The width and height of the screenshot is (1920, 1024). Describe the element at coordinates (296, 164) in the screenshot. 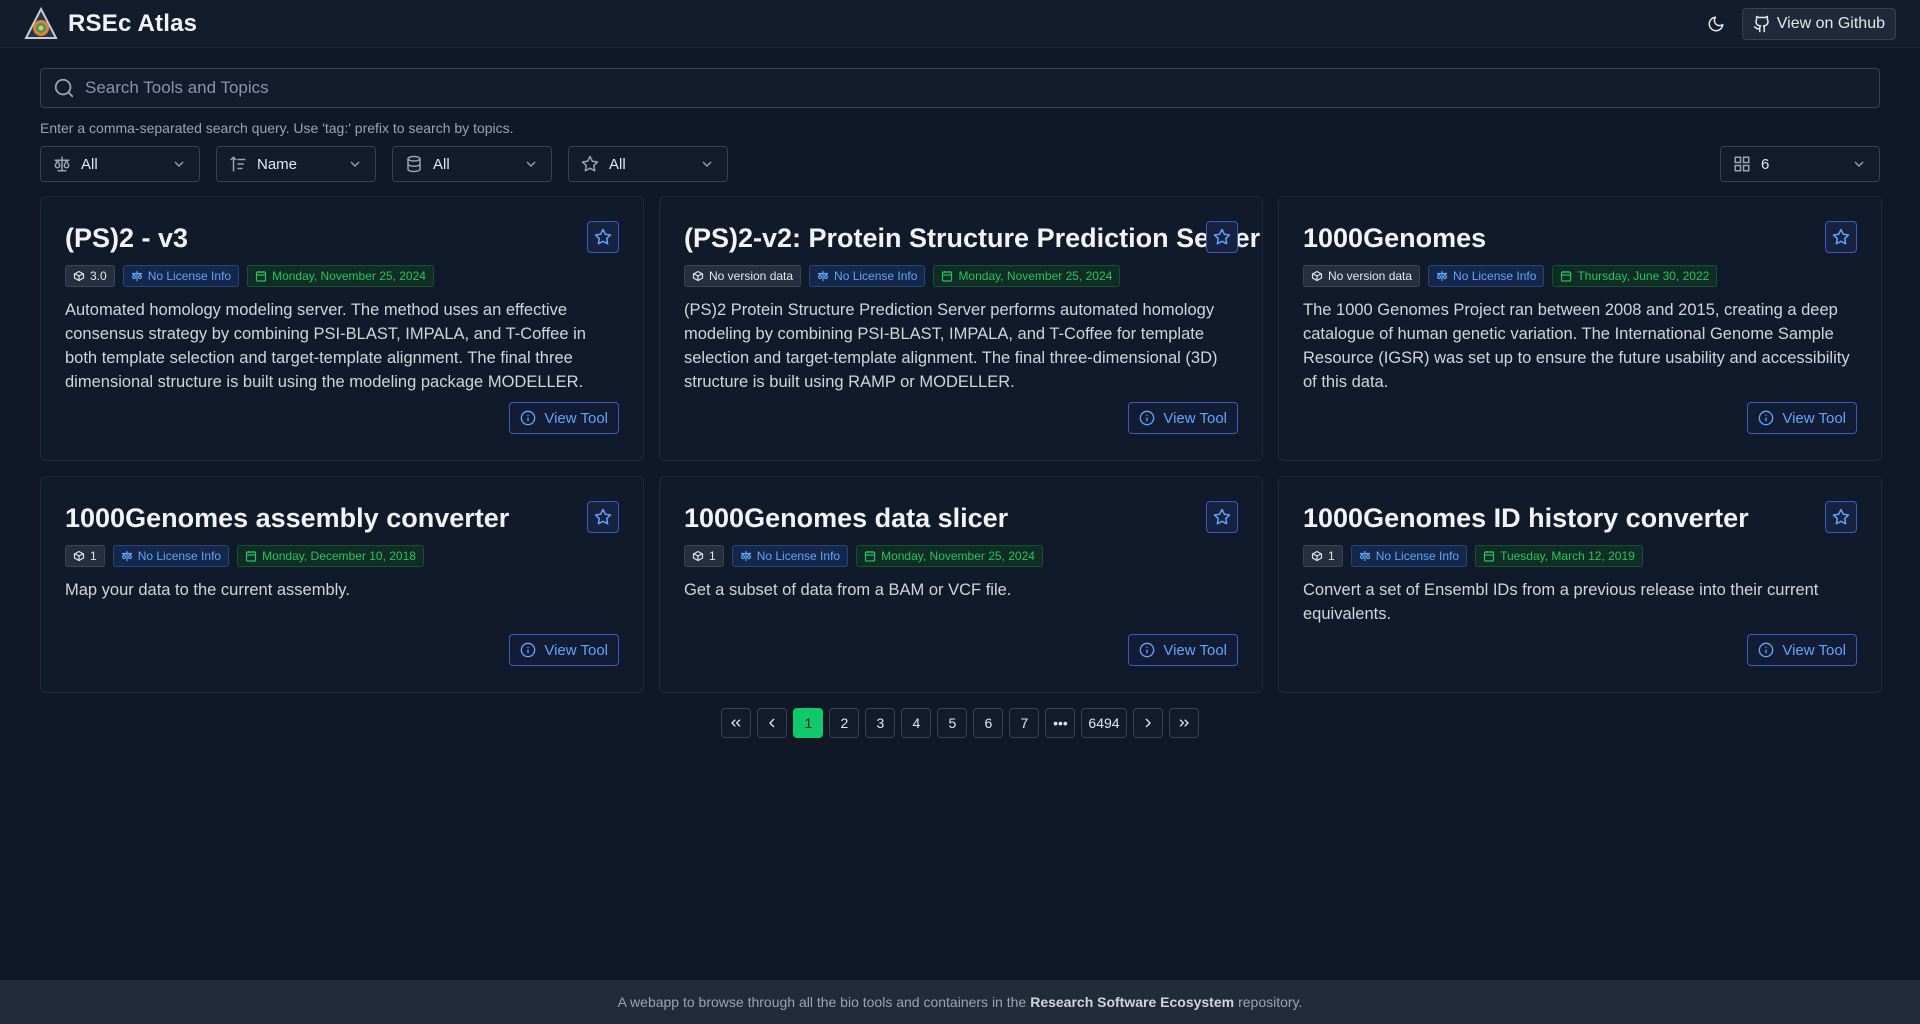

I see `sort-select: Name` at that location.